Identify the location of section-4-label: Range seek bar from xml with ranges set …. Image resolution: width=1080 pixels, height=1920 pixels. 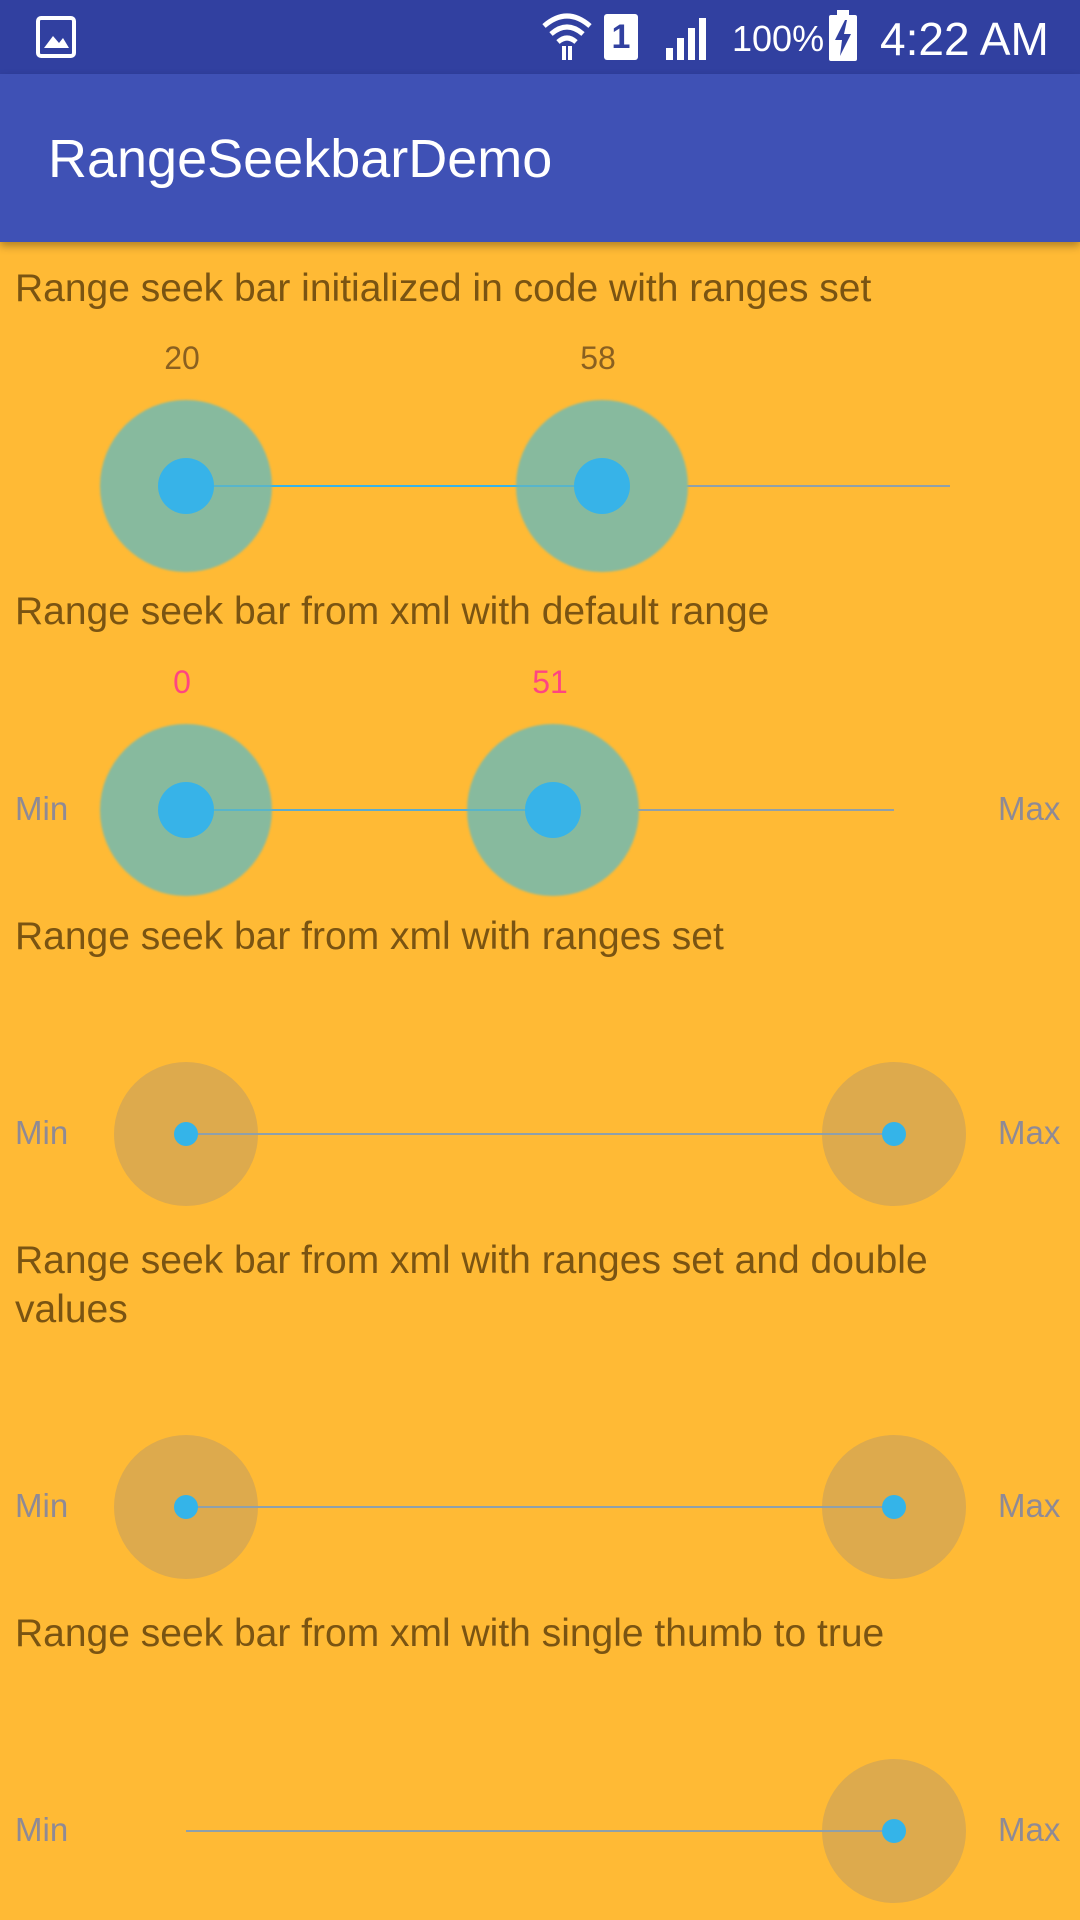
(471, 1285).